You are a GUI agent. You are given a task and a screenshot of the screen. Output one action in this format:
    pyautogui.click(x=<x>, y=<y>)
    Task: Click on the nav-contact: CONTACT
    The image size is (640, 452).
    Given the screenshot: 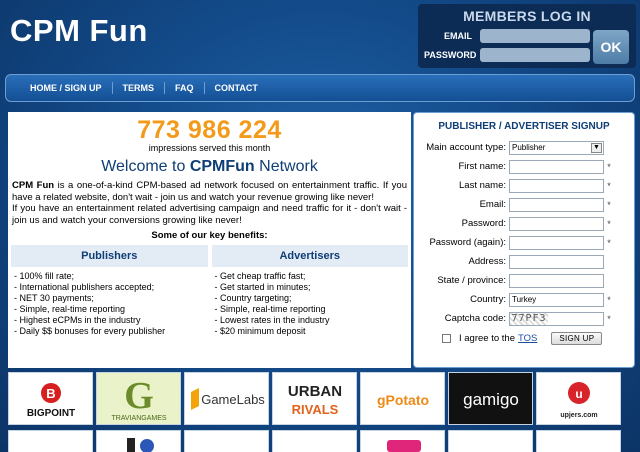 What is the action you would take?
    pyautogui.click(x=236, y=88)
    